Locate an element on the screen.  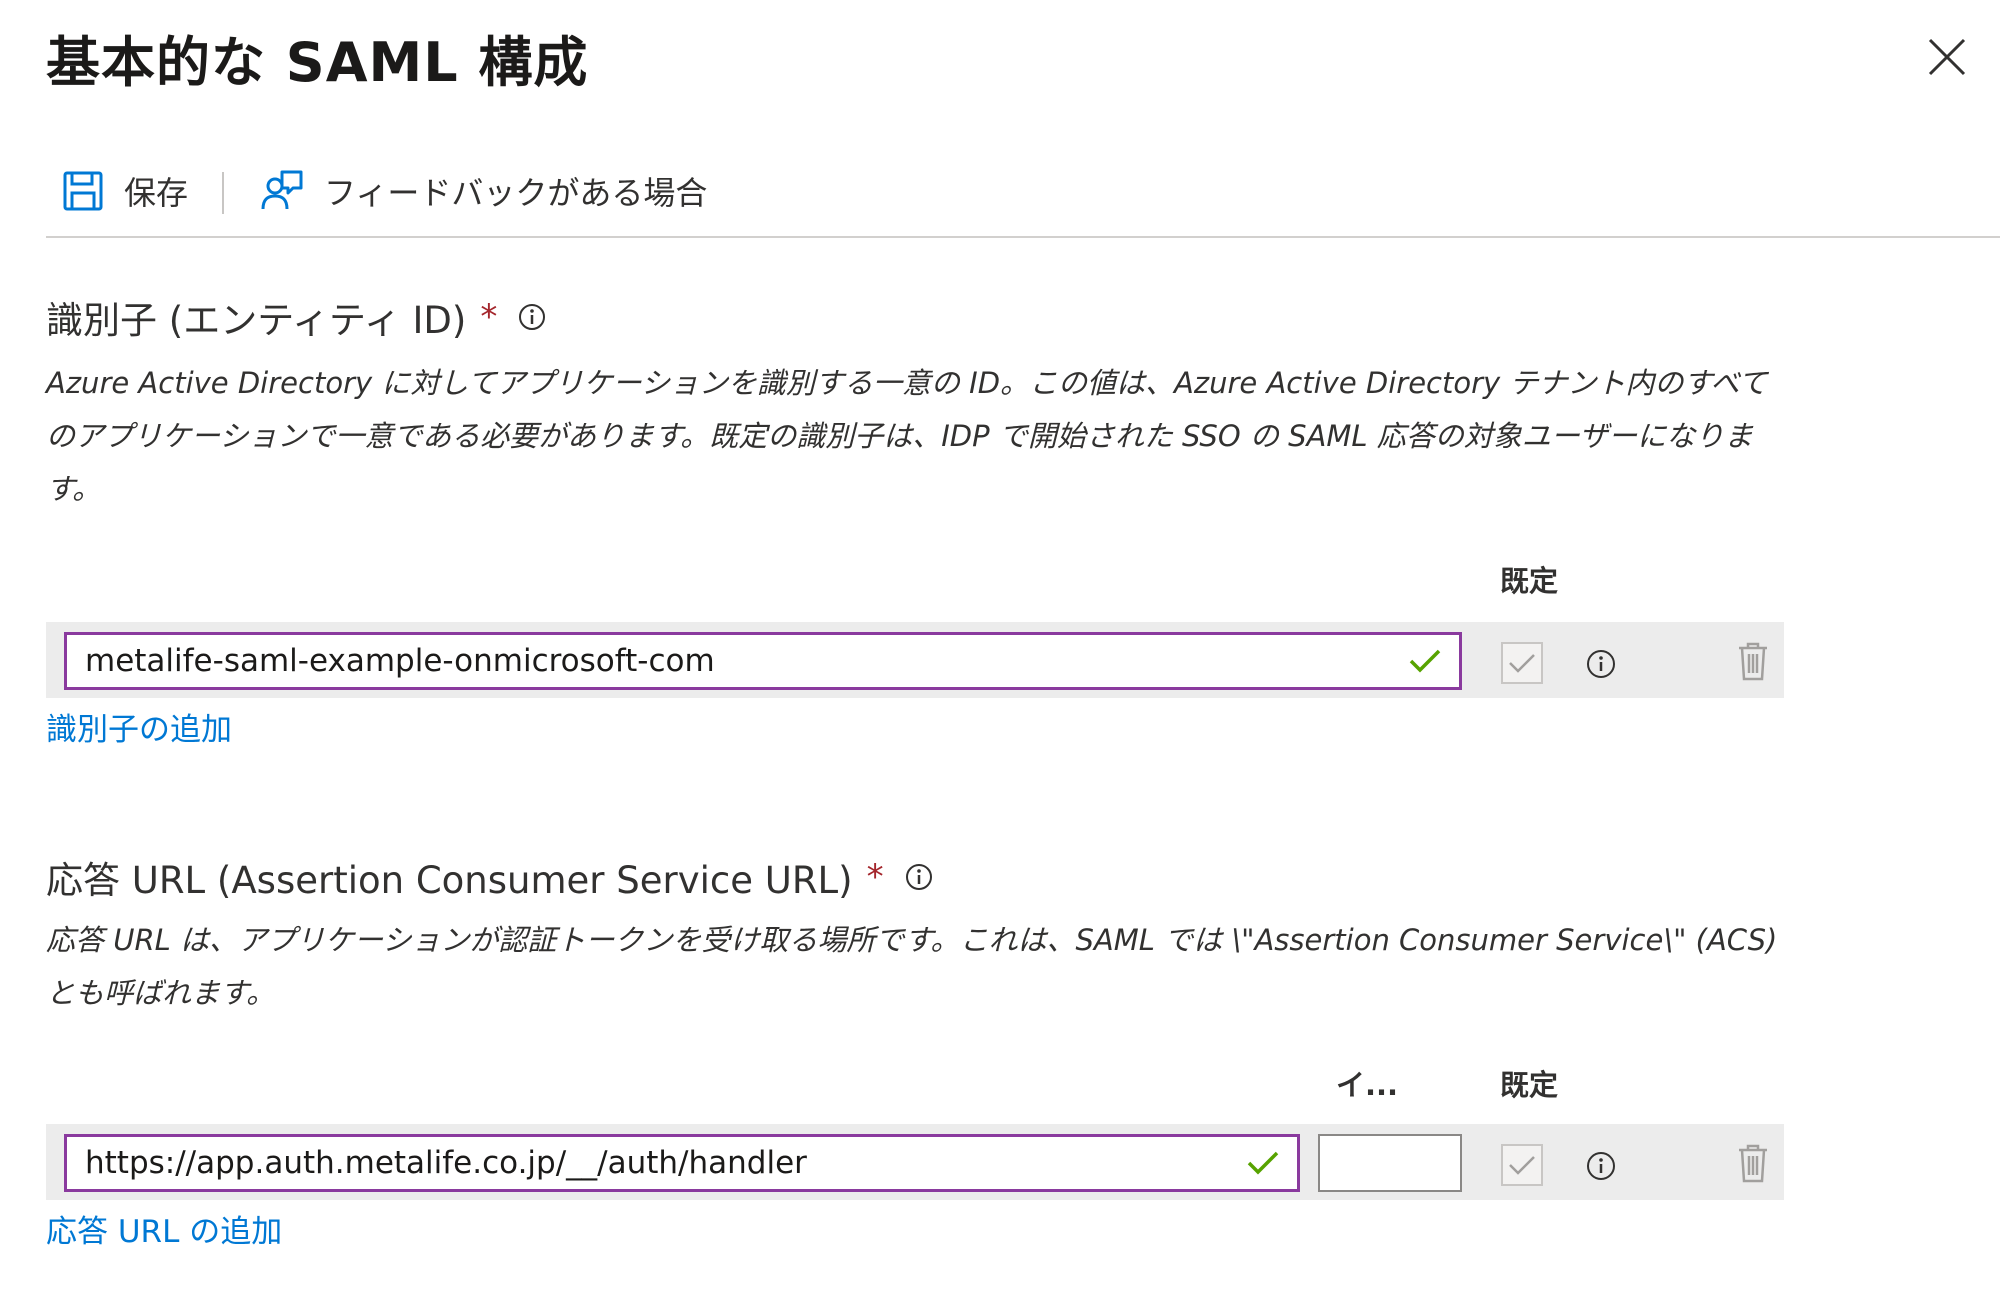
close-icon is located at coordinates (1947, 57).